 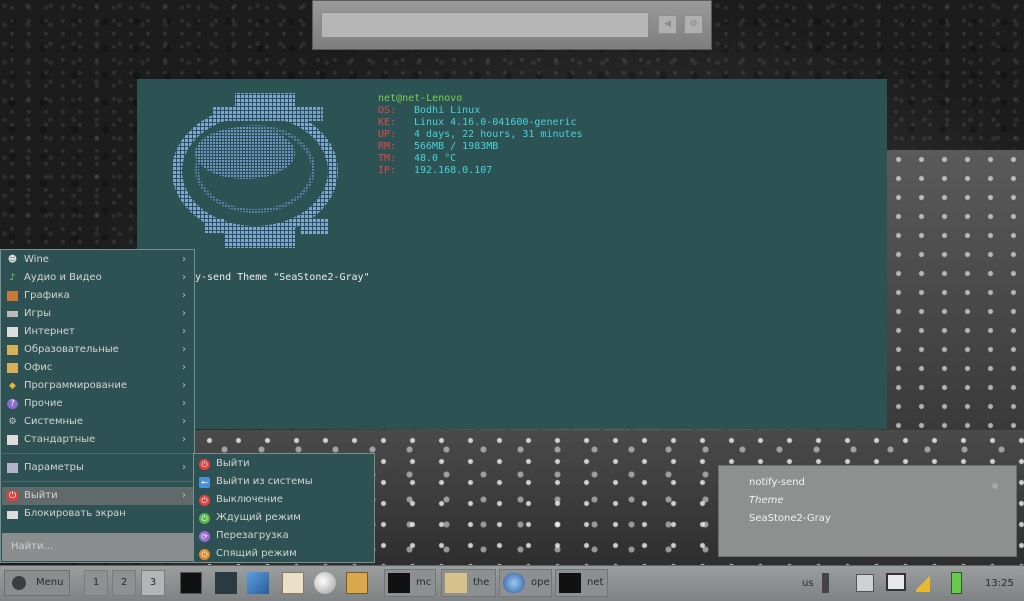 I want to click on submenu-item-suspend: ⏻ Ждущий режим, so click(x=284, y=518).